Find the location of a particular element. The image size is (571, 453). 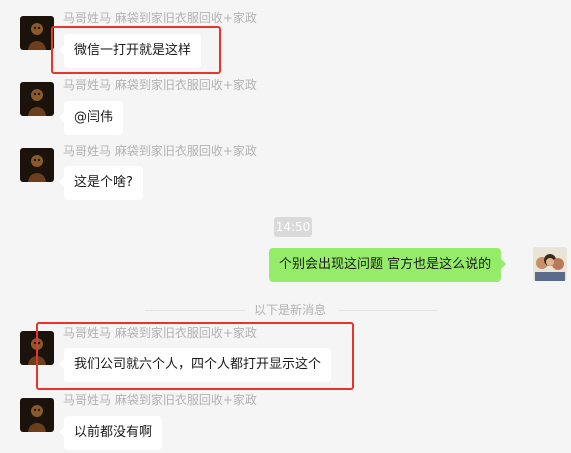

message-bubble: 我们公司就六个人，四个人都打开显示这个 is located at coordinates (195, 365).